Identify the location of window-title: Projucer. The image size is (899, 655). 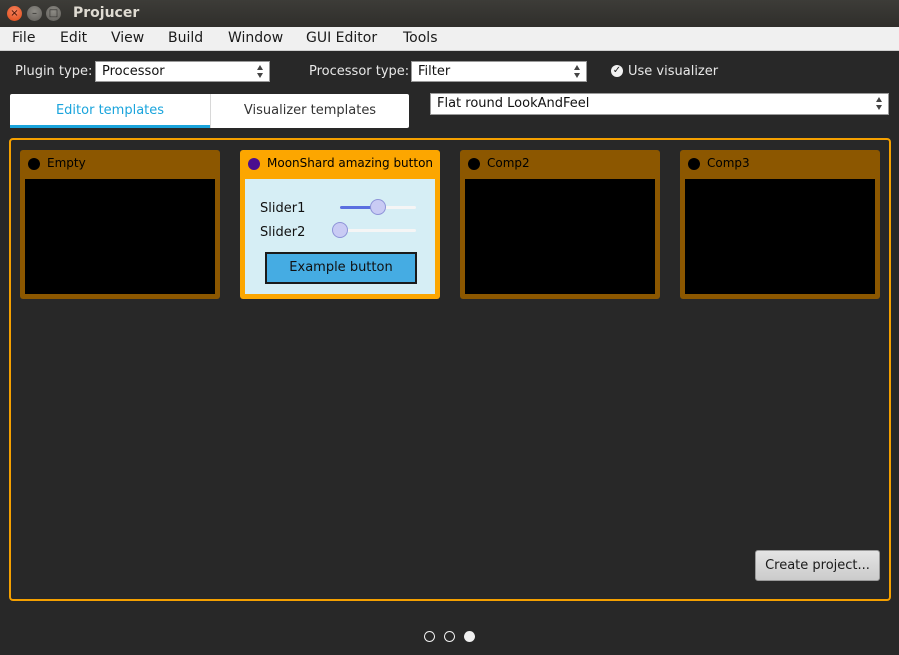
(106, 13).